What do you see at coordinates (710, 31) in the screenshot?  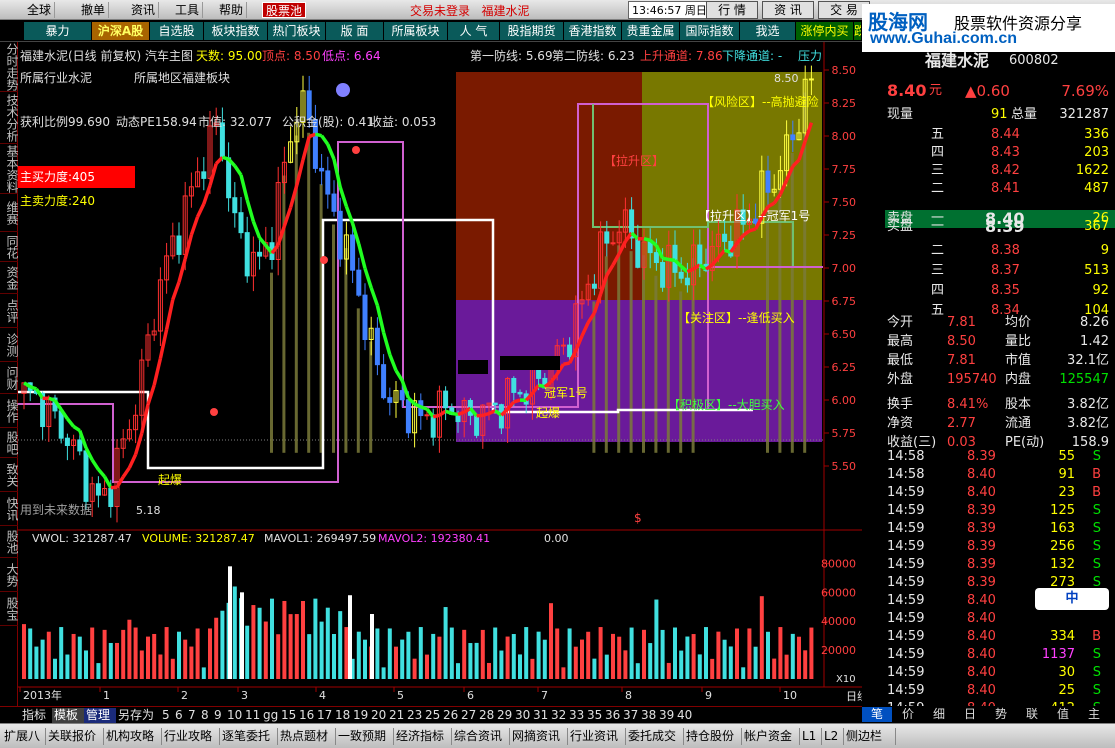 I see `tab-intl-index: 国际指数` at bounding box center [710, 31].